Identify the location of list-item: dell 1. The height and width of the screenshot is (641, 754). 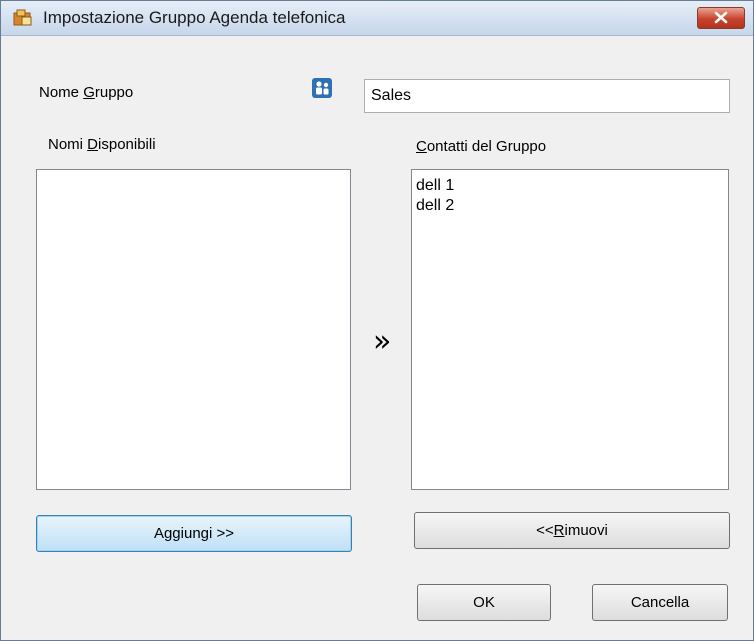
(570, 186).